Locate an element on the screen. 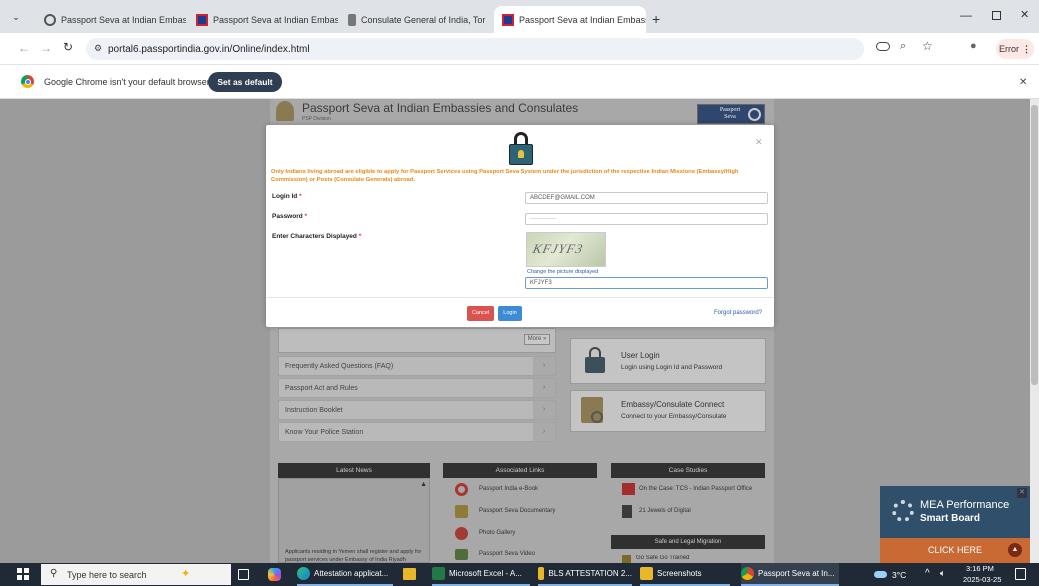  assoc-link-video: Passport Seva Video is located at coordinates (525, 555).